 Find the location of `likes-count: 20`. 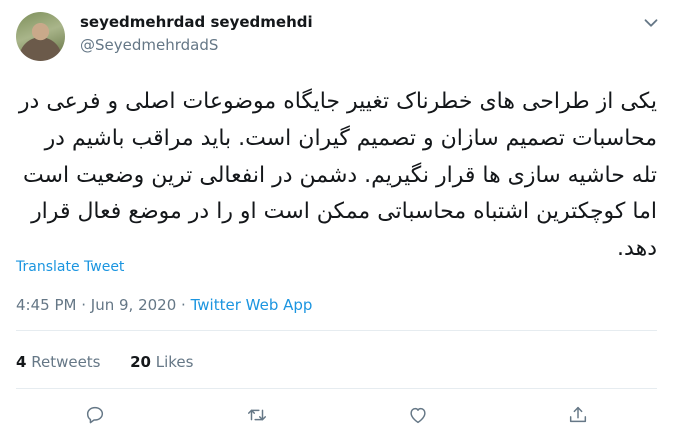

likes-count: 20 is located at coordinates (140, 362).